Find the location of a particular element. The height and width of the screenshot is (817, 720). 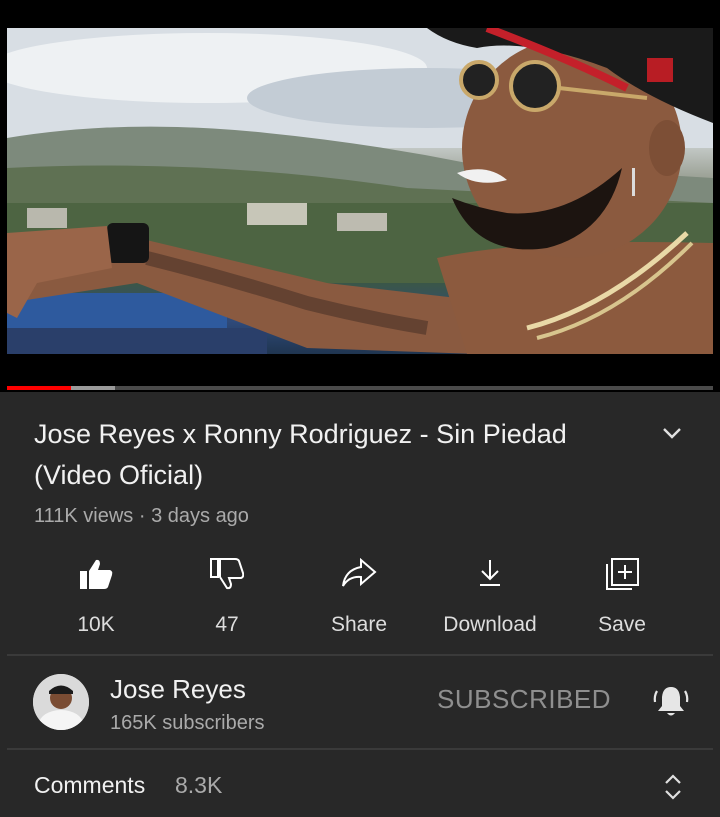

notification-bell-icon is located at coordinates (671, 702).